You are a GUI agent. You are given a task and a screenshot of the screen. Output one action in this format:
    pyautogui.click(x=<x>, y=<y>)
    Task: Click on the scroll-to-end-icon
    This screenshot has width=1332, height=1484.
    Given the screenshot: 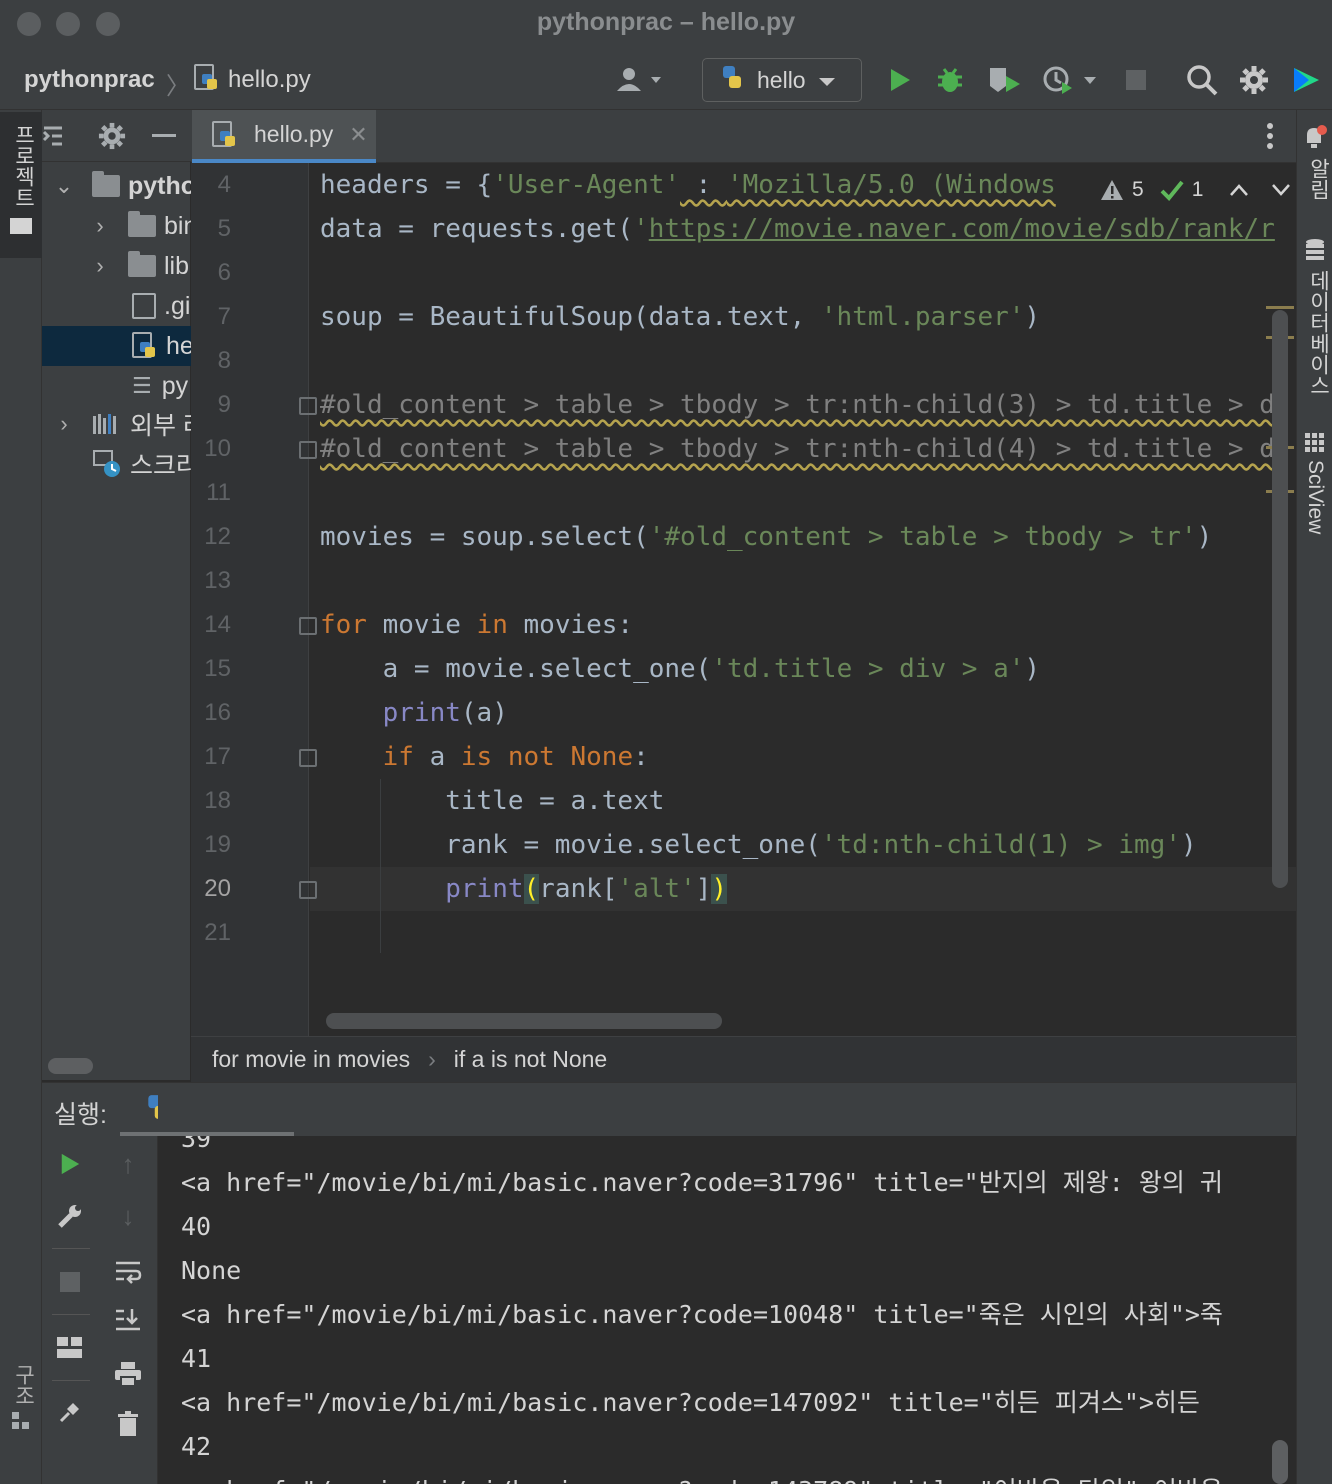 What is the action you would take?
    pyautogui.click(x=128, y=1320)
    